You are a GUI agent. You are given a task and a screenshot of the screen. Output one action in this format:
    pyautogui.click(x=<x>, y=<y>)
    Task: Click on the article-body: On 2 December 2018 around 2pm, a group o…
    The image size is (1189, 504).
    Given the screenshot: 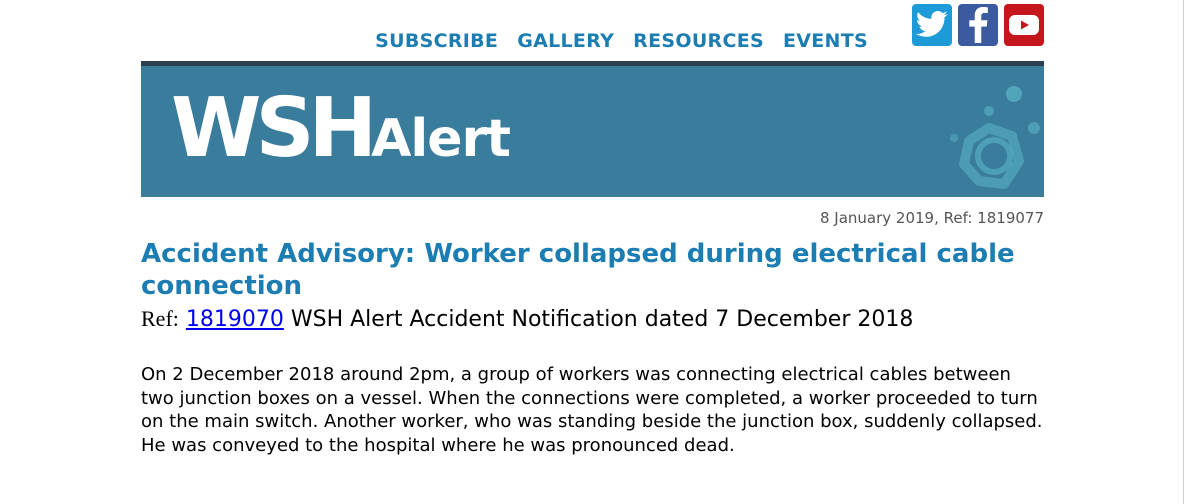 What is the action you would take?
    pyautogui.click(x=592, y=410)
    